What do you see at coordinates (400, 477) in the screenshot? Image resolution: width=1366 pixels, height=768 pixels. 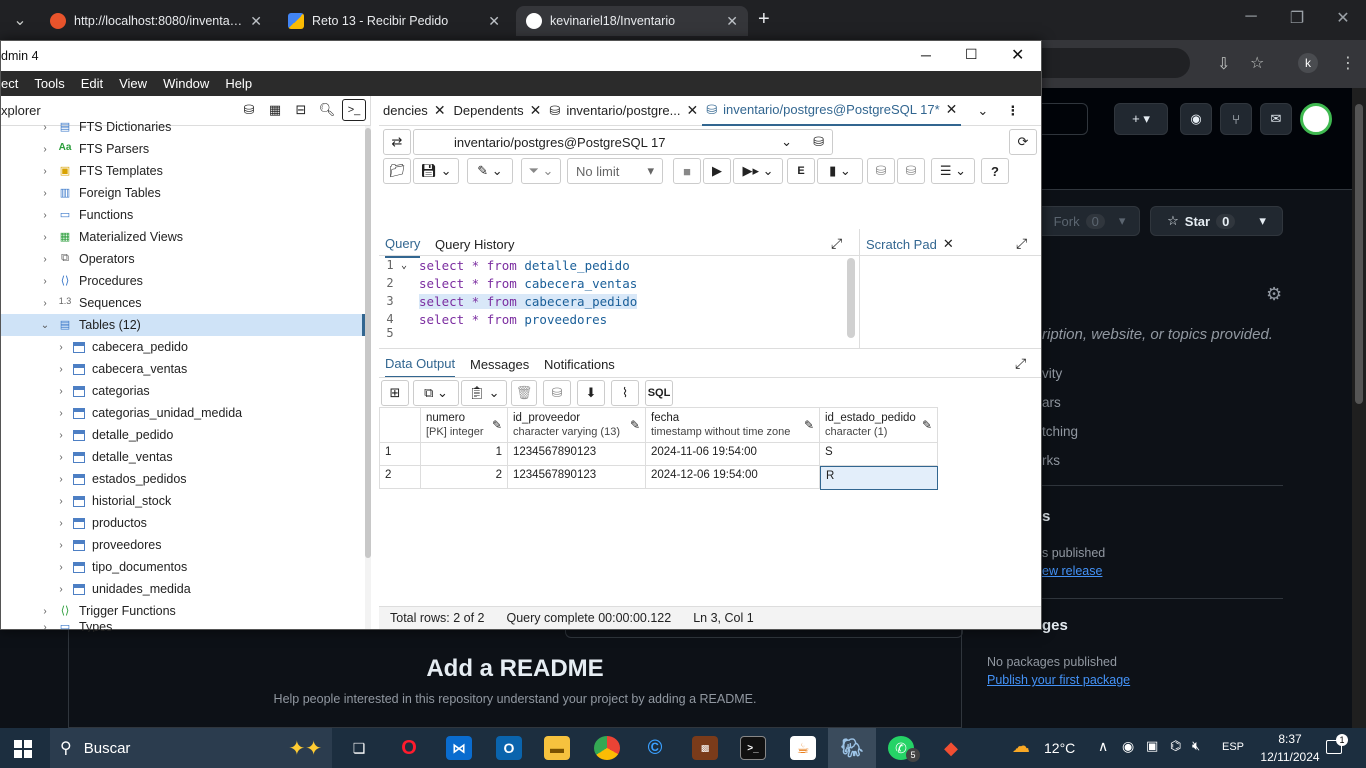 I see `row-index: 2` at bounding box center [400, 477].